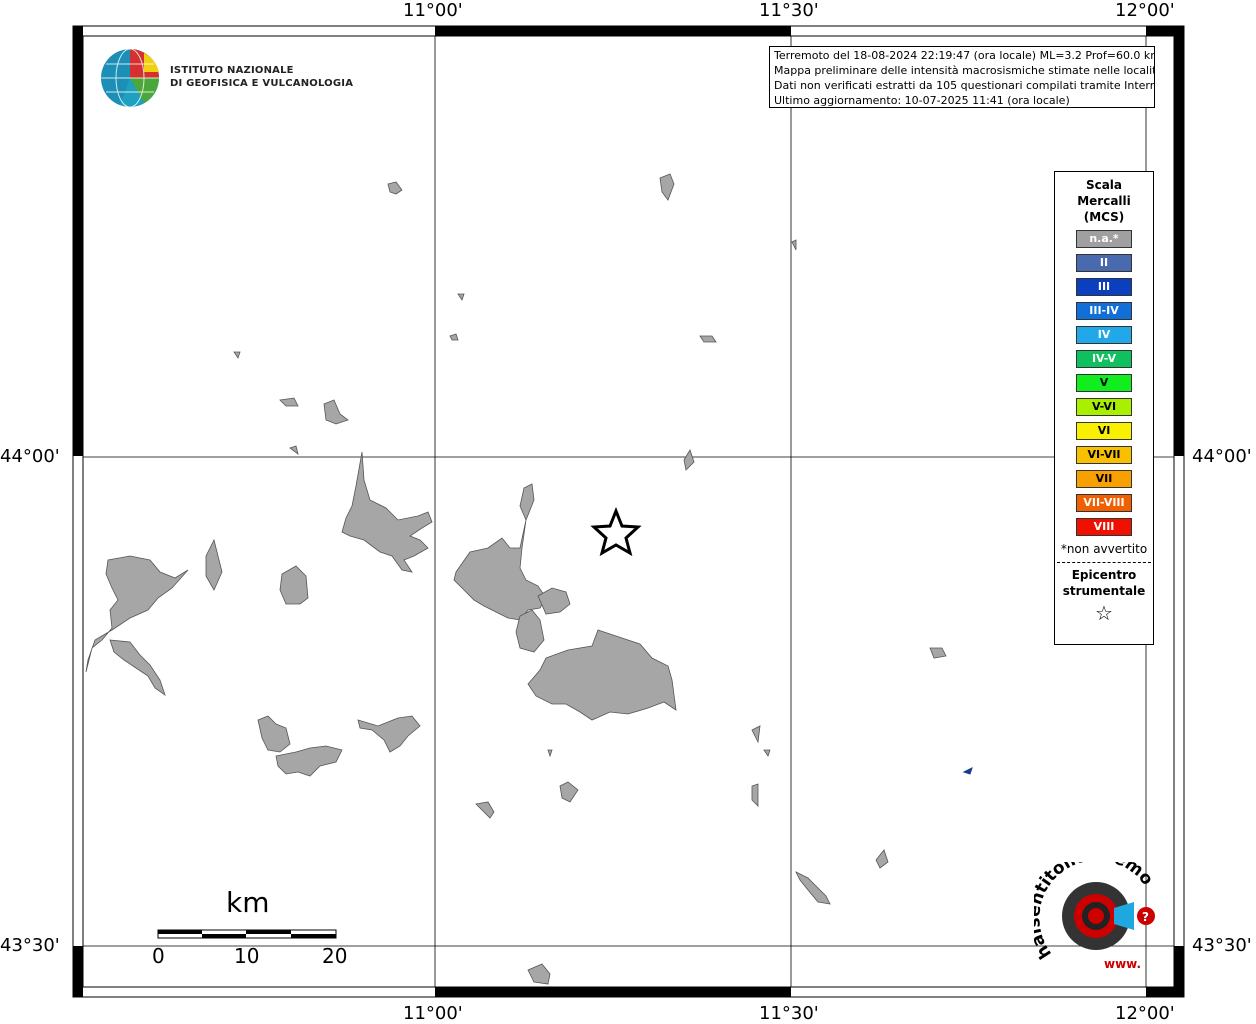 The image size is (1256, 1024). Describe the element at coordinates (789, 1013) in the screenshot. I see `lon-tick-bottom-2: 11°30'` at that location.